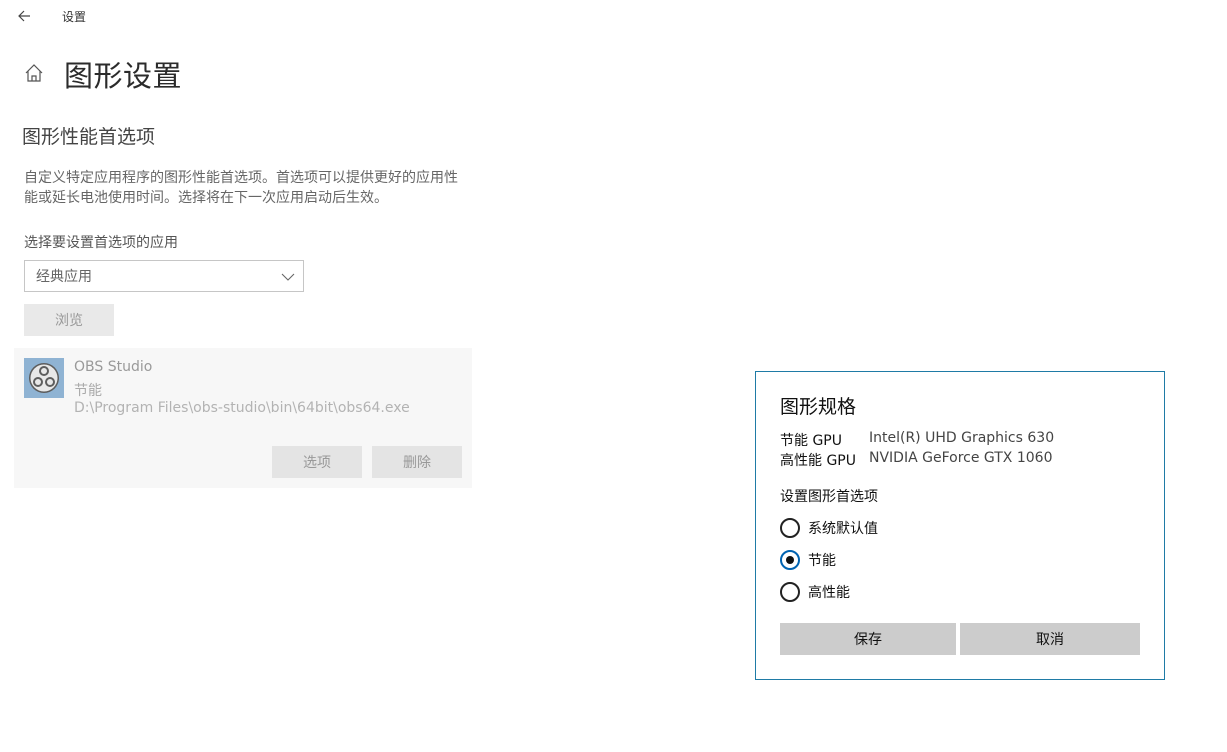  I want to click on section-title: 图形性能首选项, so click(89, 137).